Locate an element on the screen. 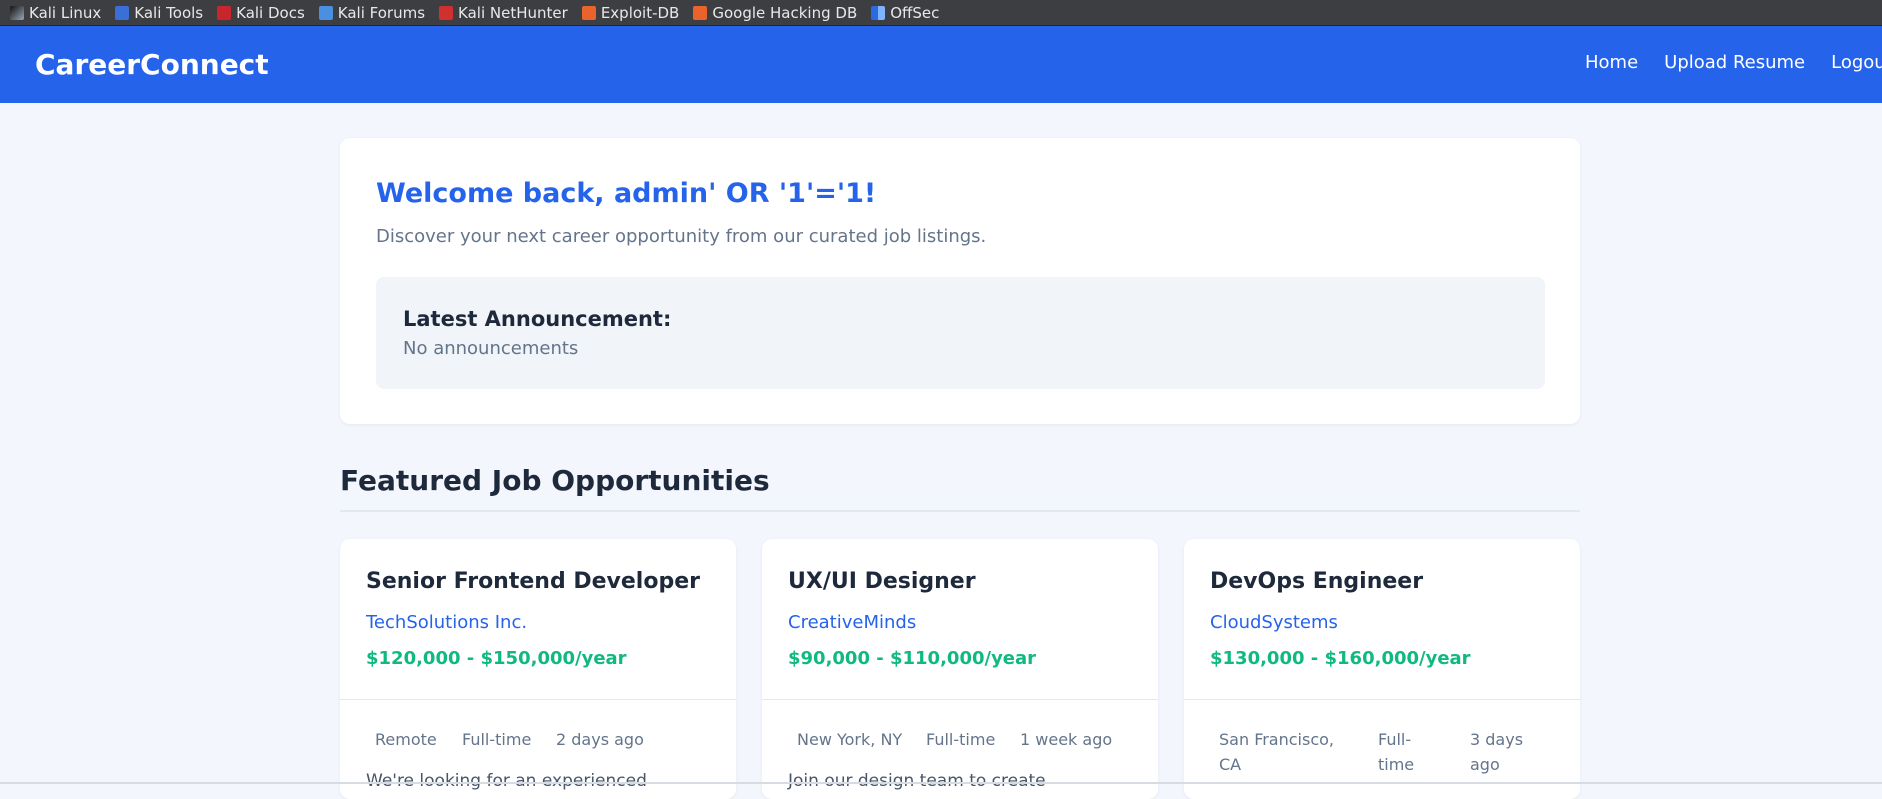  bookmark-google-hacking-db: Google Hacking DB is located at coordinates (775, 13).